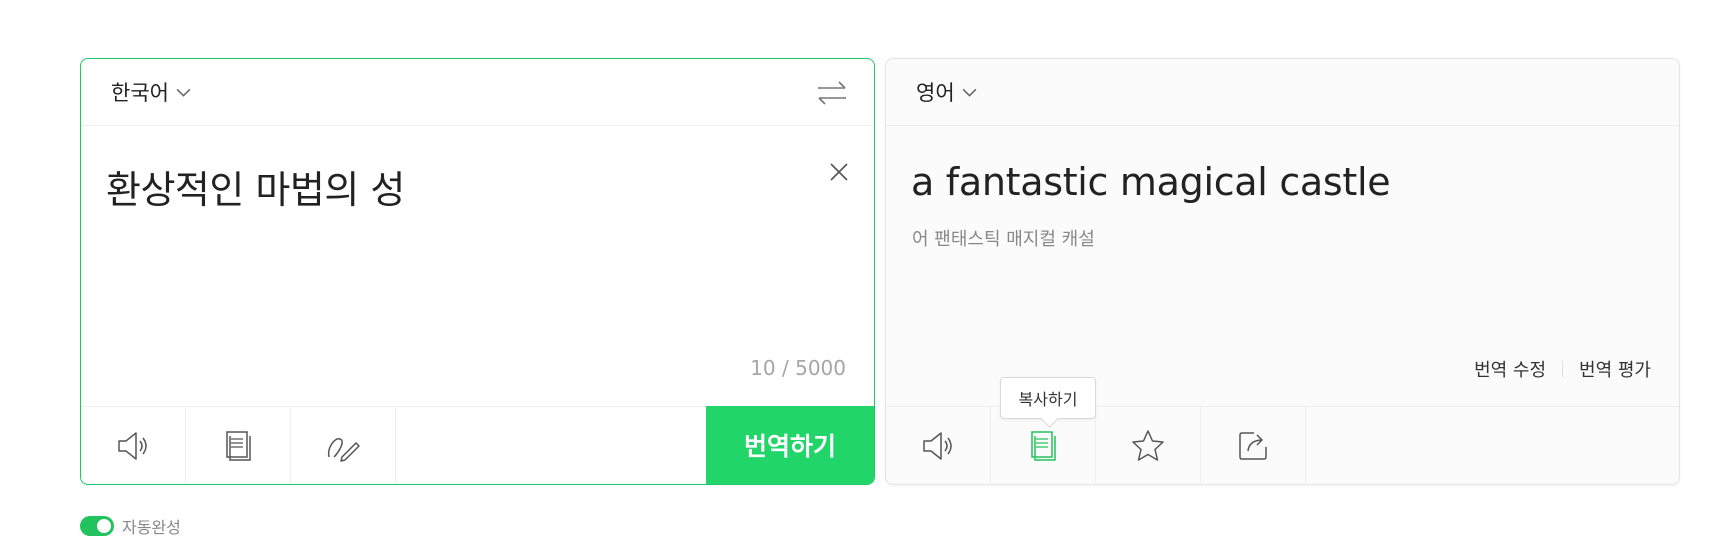 The image size is (1736, 554). What do you see at coordinates (104, 526) in the screenshot?
I see `toggle-knob` at bounding box center [104, 526].